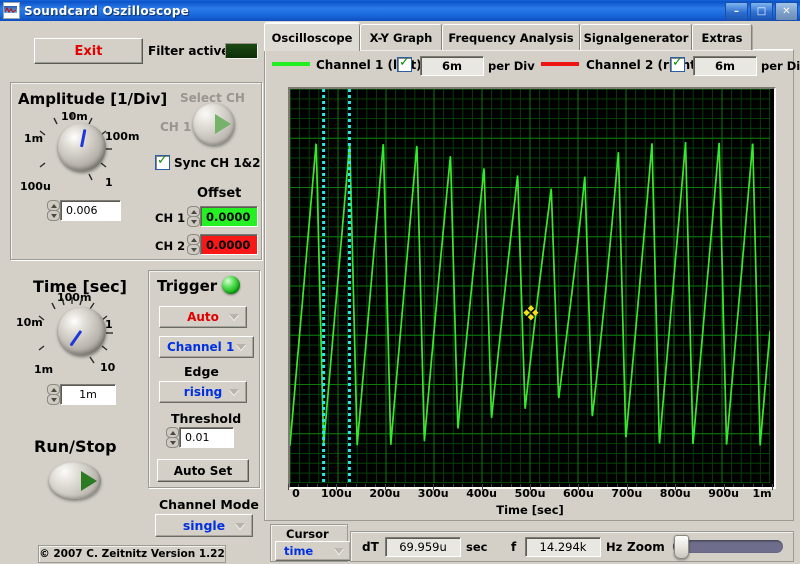 The image size is (800, 564). I want to click on time-tick-1m: 1m, so click(44, 369).